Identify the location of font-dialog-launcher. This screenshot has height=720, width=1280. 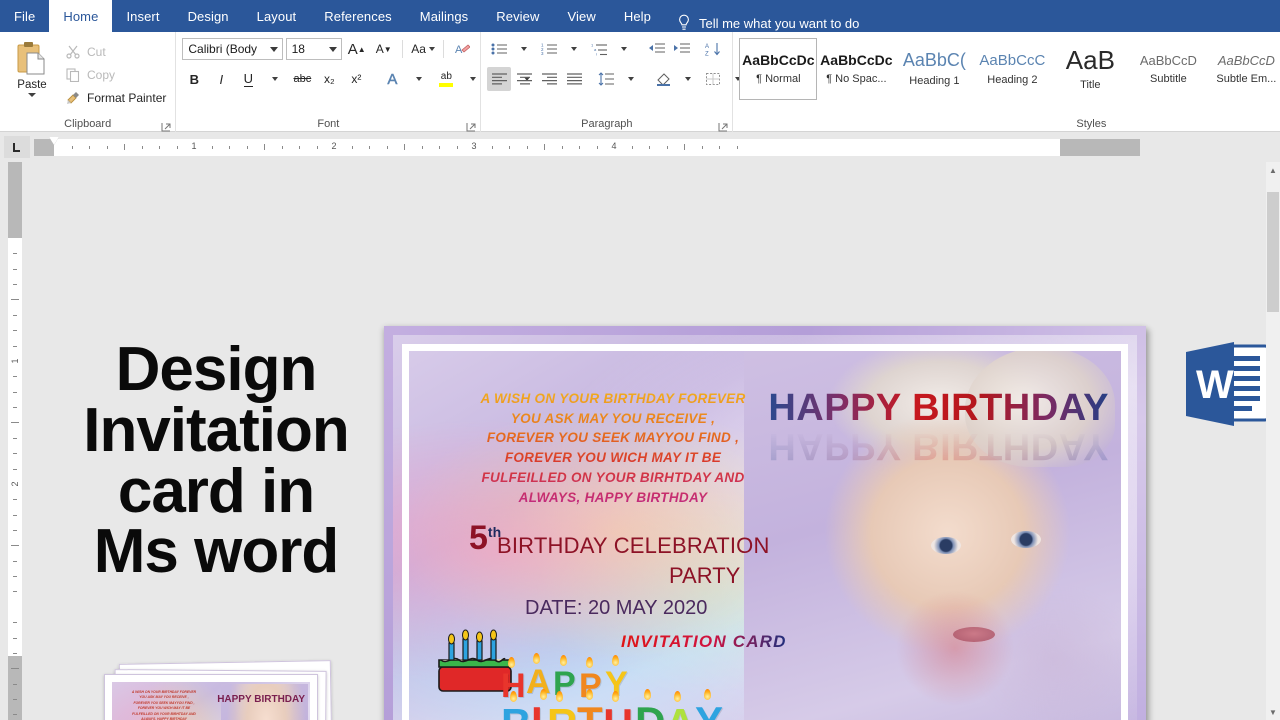
(471, 125).